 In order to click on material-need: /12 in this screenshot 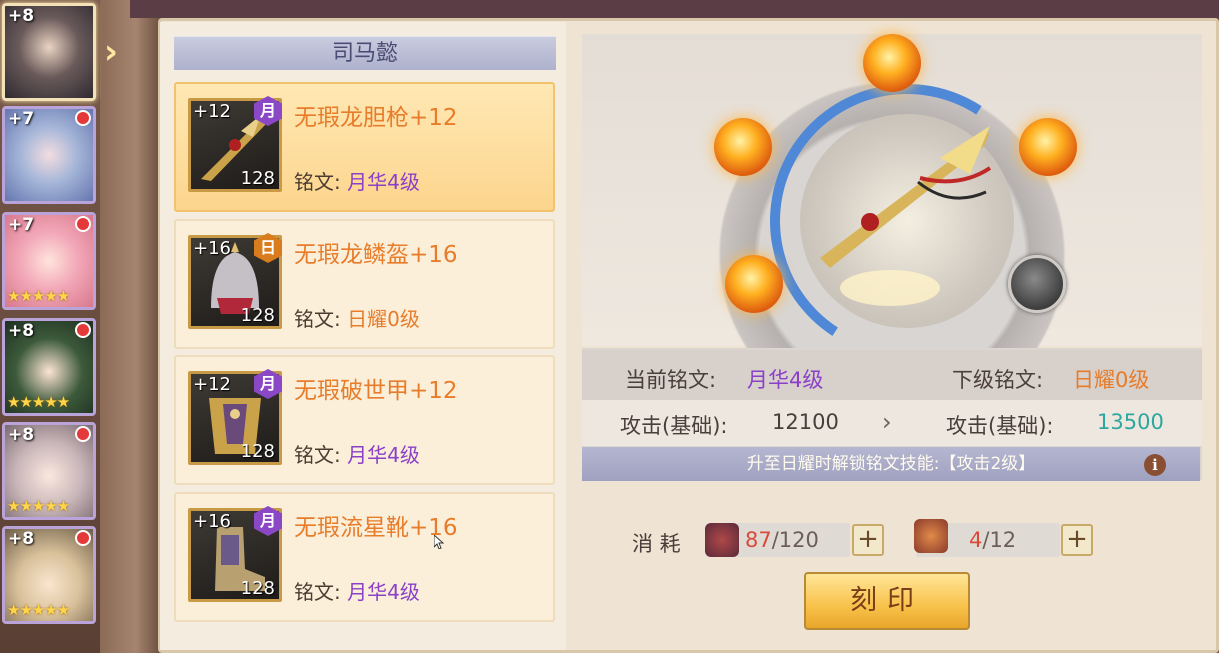, I will do `click(999, 540)`.